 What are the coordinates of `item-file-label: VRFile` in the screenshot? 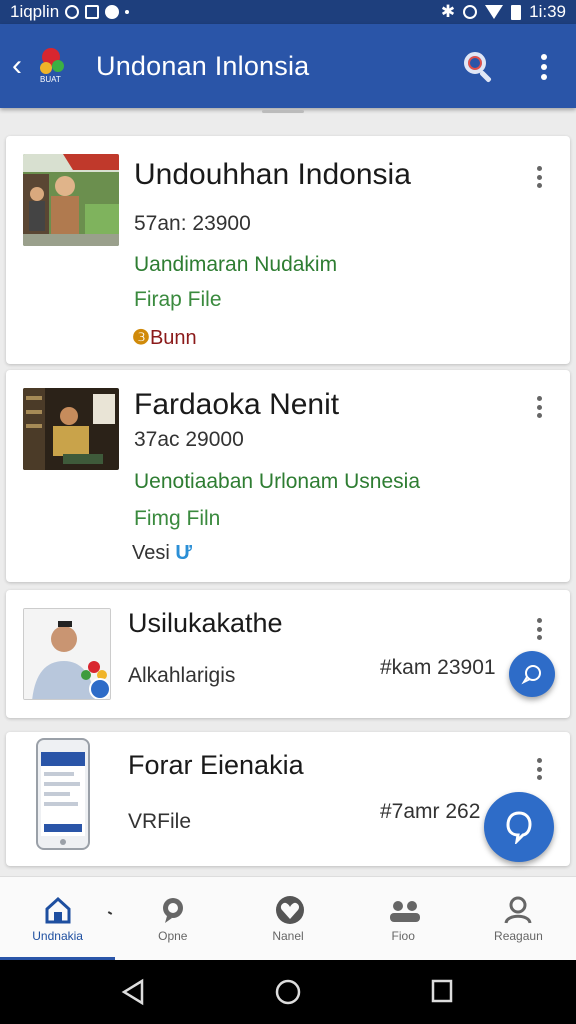 It's located at (160, 821).